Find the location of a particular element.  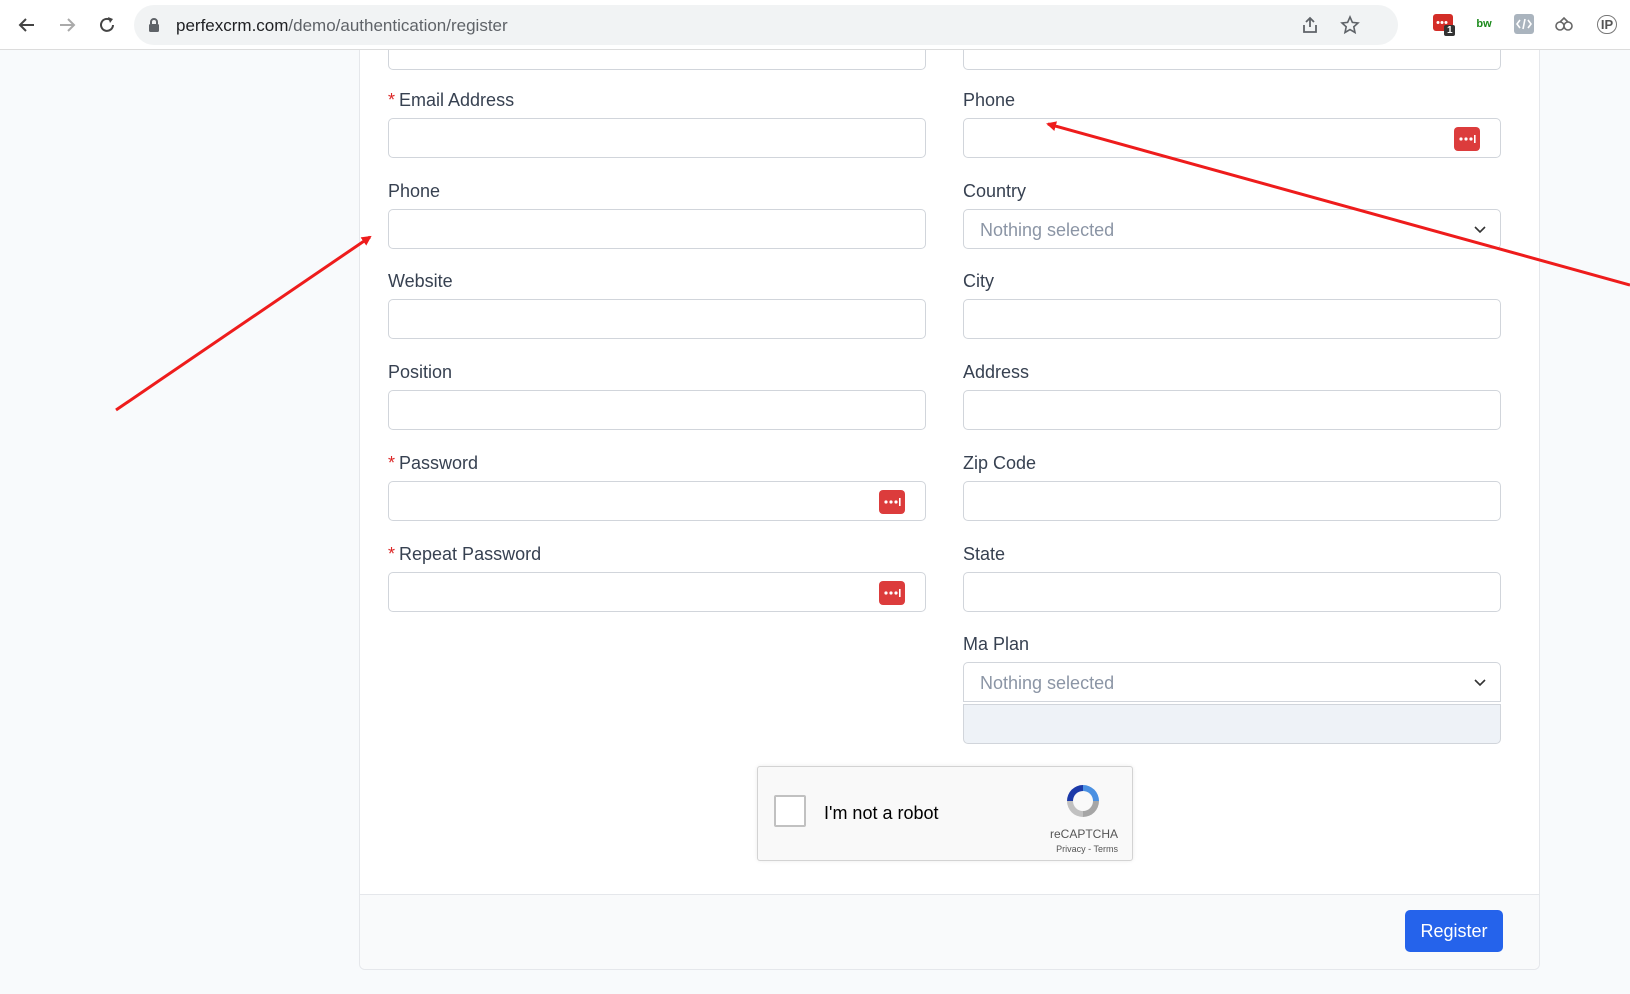

password-label-text: Password is located at coordinates (439, 463).